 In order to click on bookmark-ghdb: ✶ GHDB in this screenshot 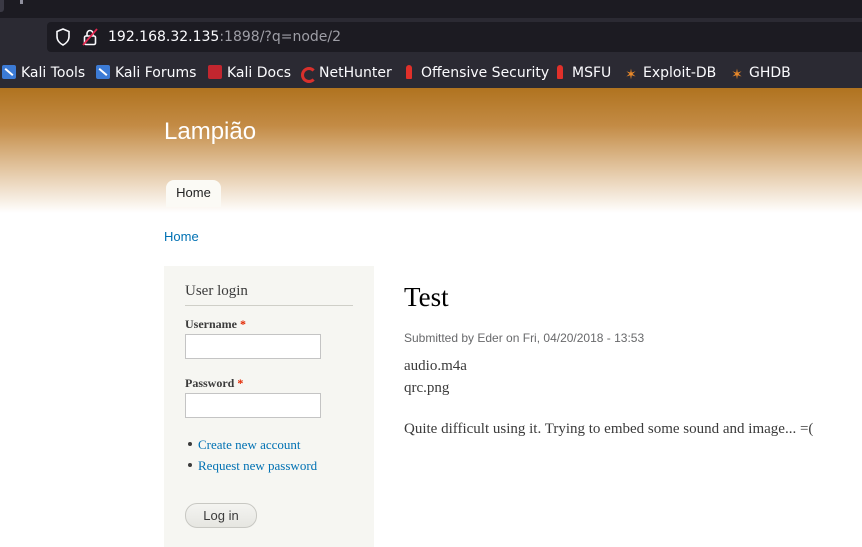, I will do `click(760, 73)`.